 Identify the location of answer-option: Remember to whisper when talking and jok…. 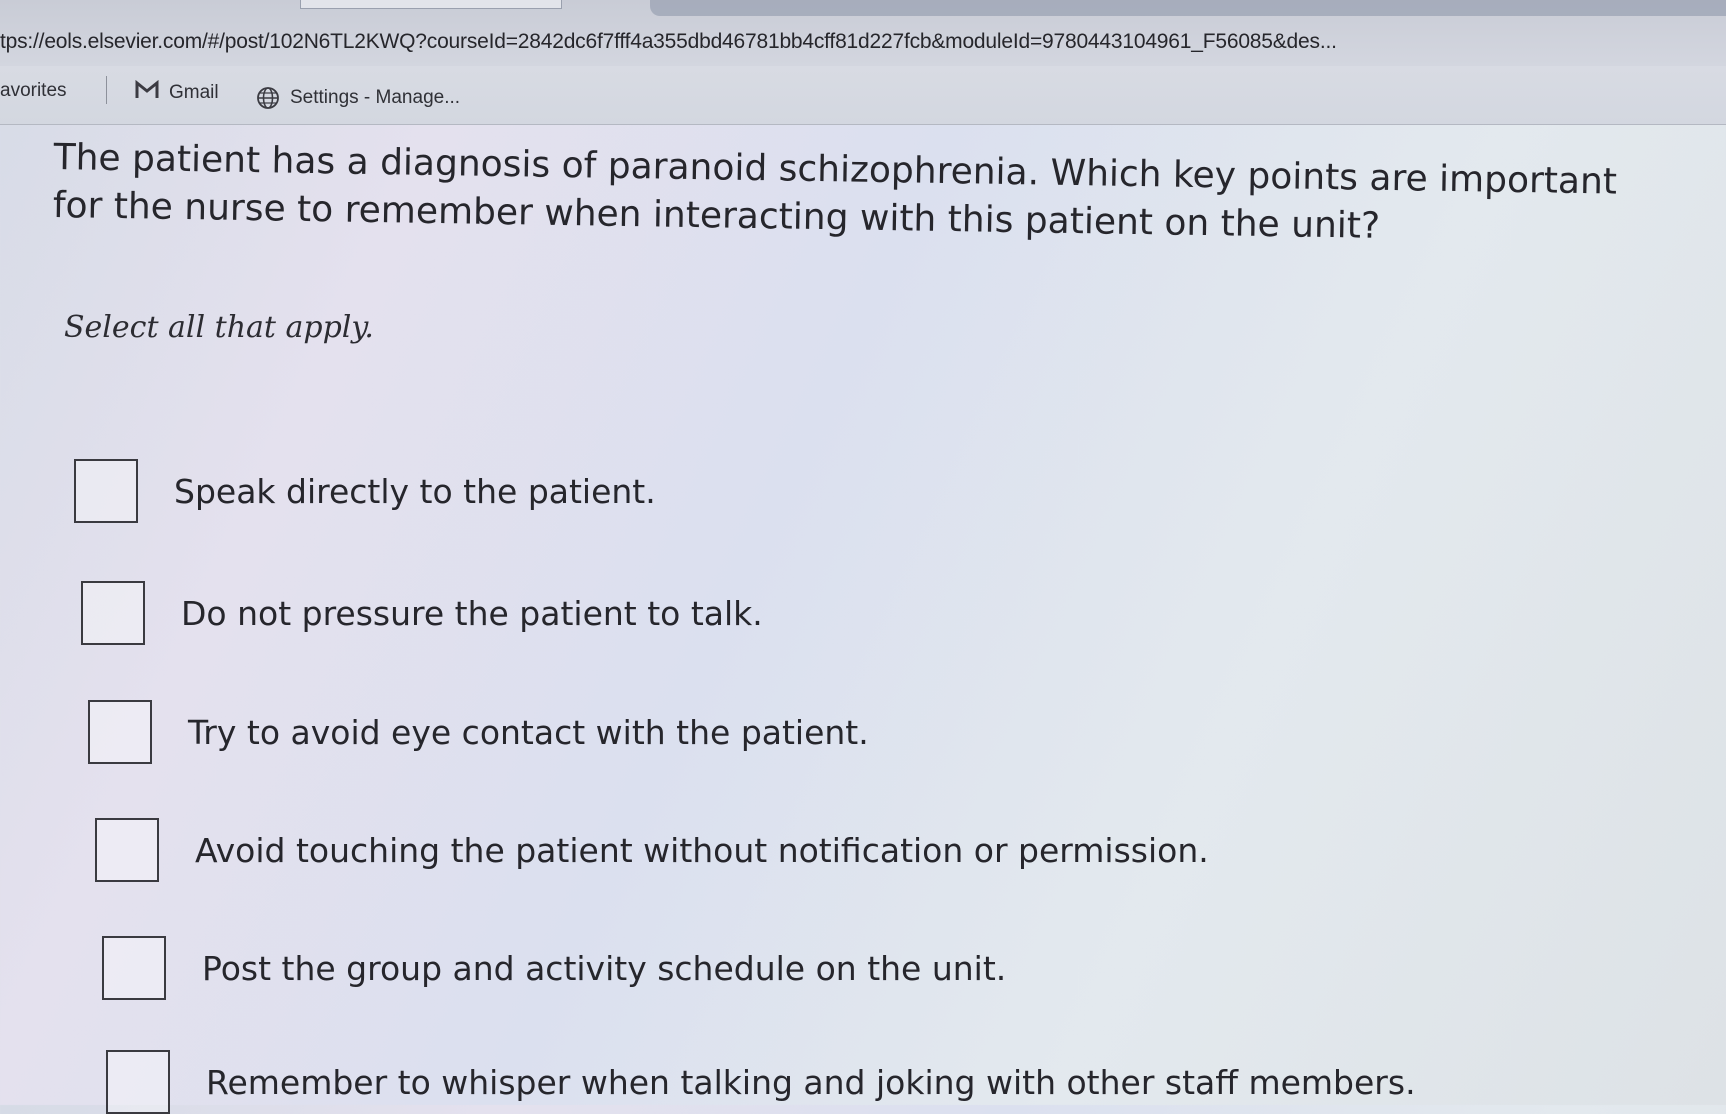
(761, 1082).